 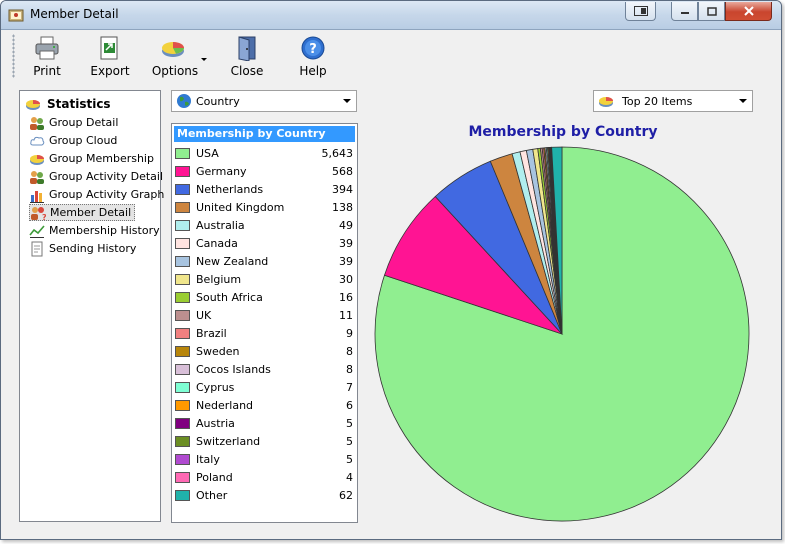 What do you see at coordinates (264, 405) in the screenshot?
I see `list-item: Nederland 6` at bounding box center [264, 405].